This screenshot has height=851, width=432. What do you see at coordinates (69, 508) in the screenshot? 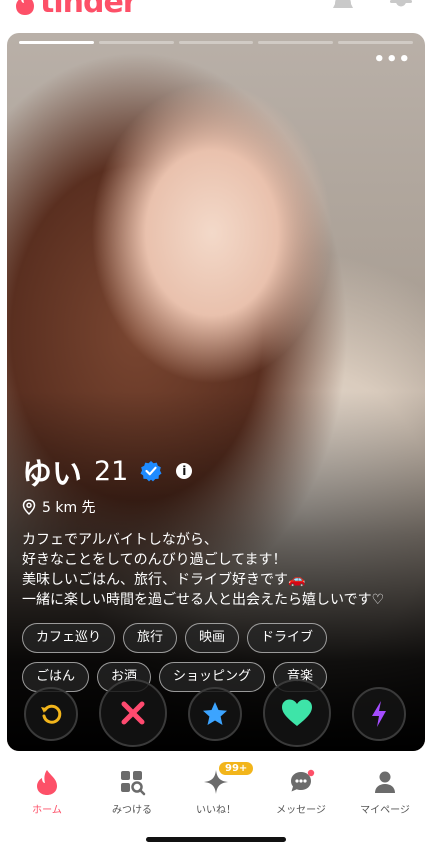
I see `distance-text: 5 km 先` at bounding box center [69, 508].